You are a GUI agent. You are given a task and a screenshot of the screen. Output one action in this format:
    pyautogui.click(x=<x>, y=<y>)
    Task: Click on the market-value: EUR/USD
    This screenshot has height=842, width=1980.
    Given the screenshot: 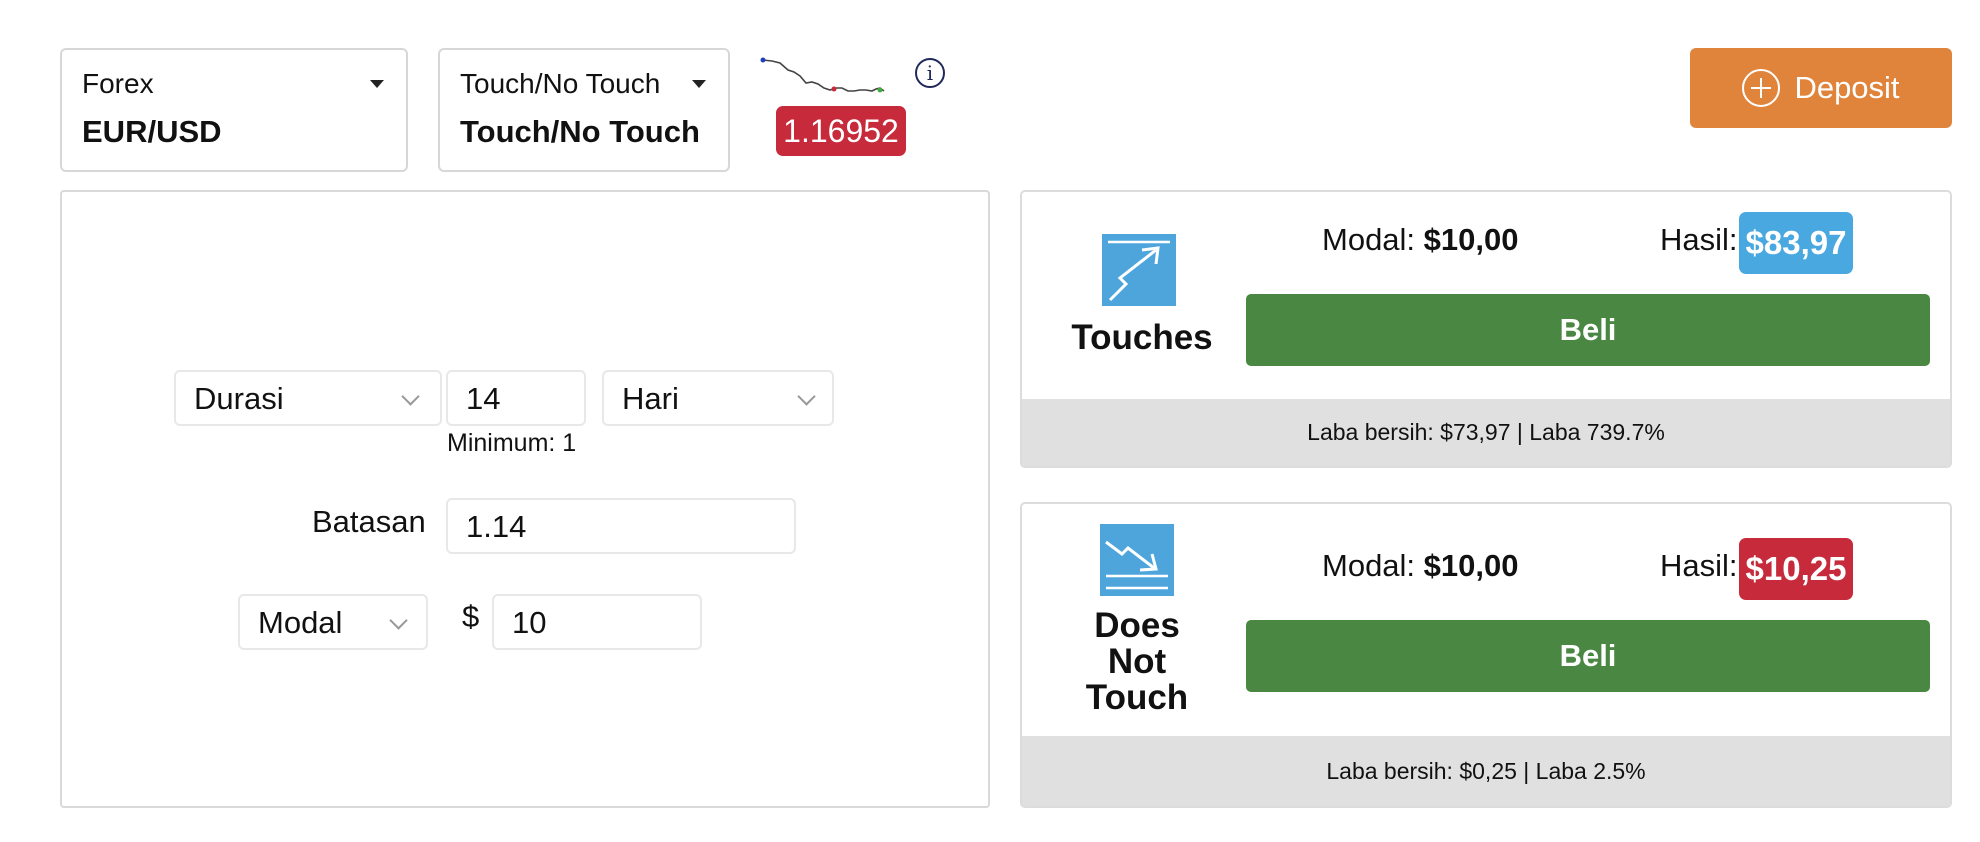 What is the action you would take?
    pyautogui.click(x=152, y=131)
    